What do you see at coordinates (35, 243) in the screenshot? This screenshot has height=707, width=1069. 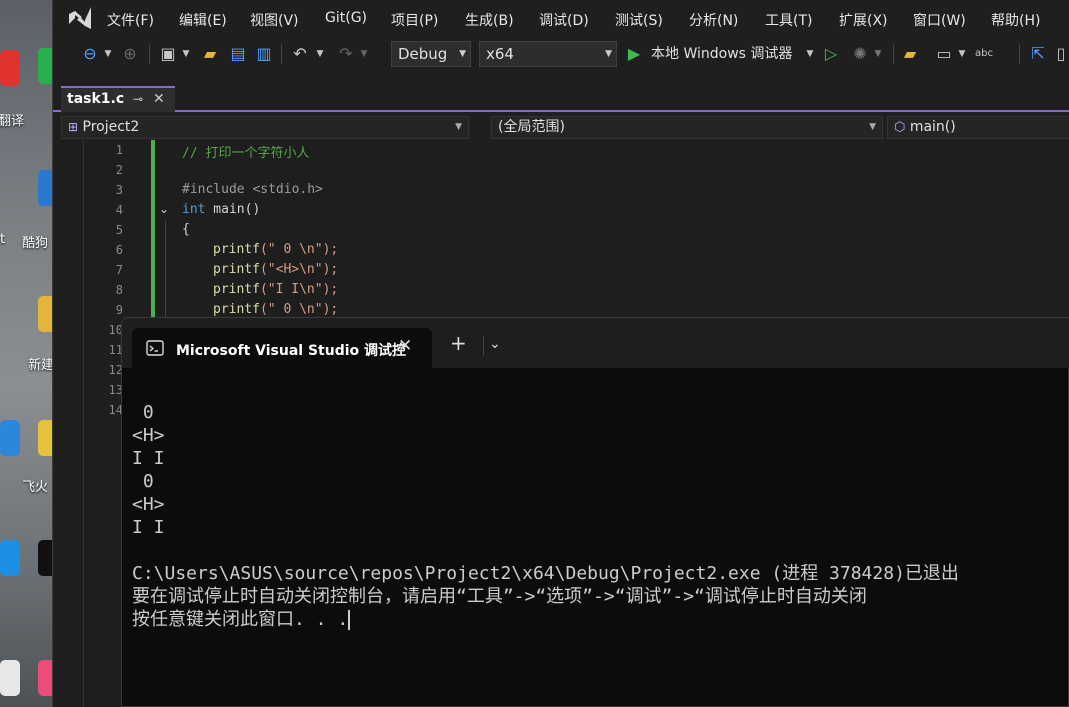 I see `desktop-label: 酷狗` at bounding box center [35, 243].